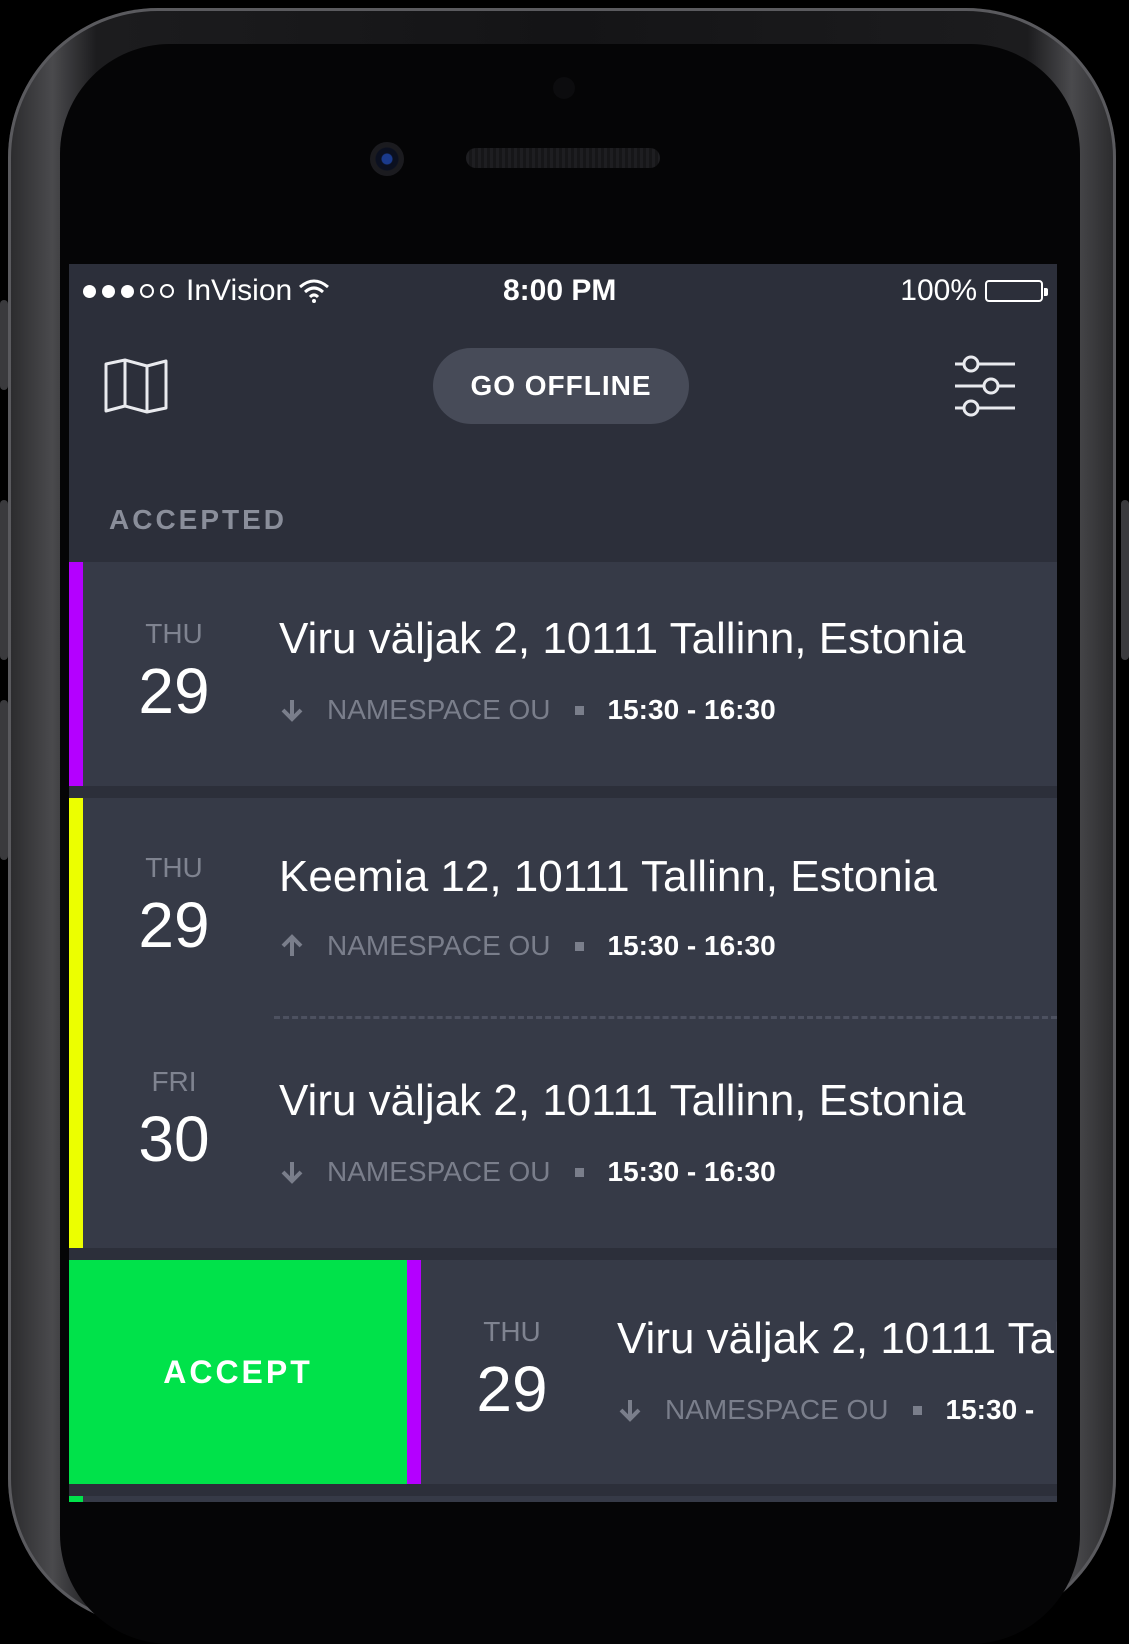 The width and height of the screenshot is (1129, 1644). I want to click on battery-icon, so click(1016, 291).